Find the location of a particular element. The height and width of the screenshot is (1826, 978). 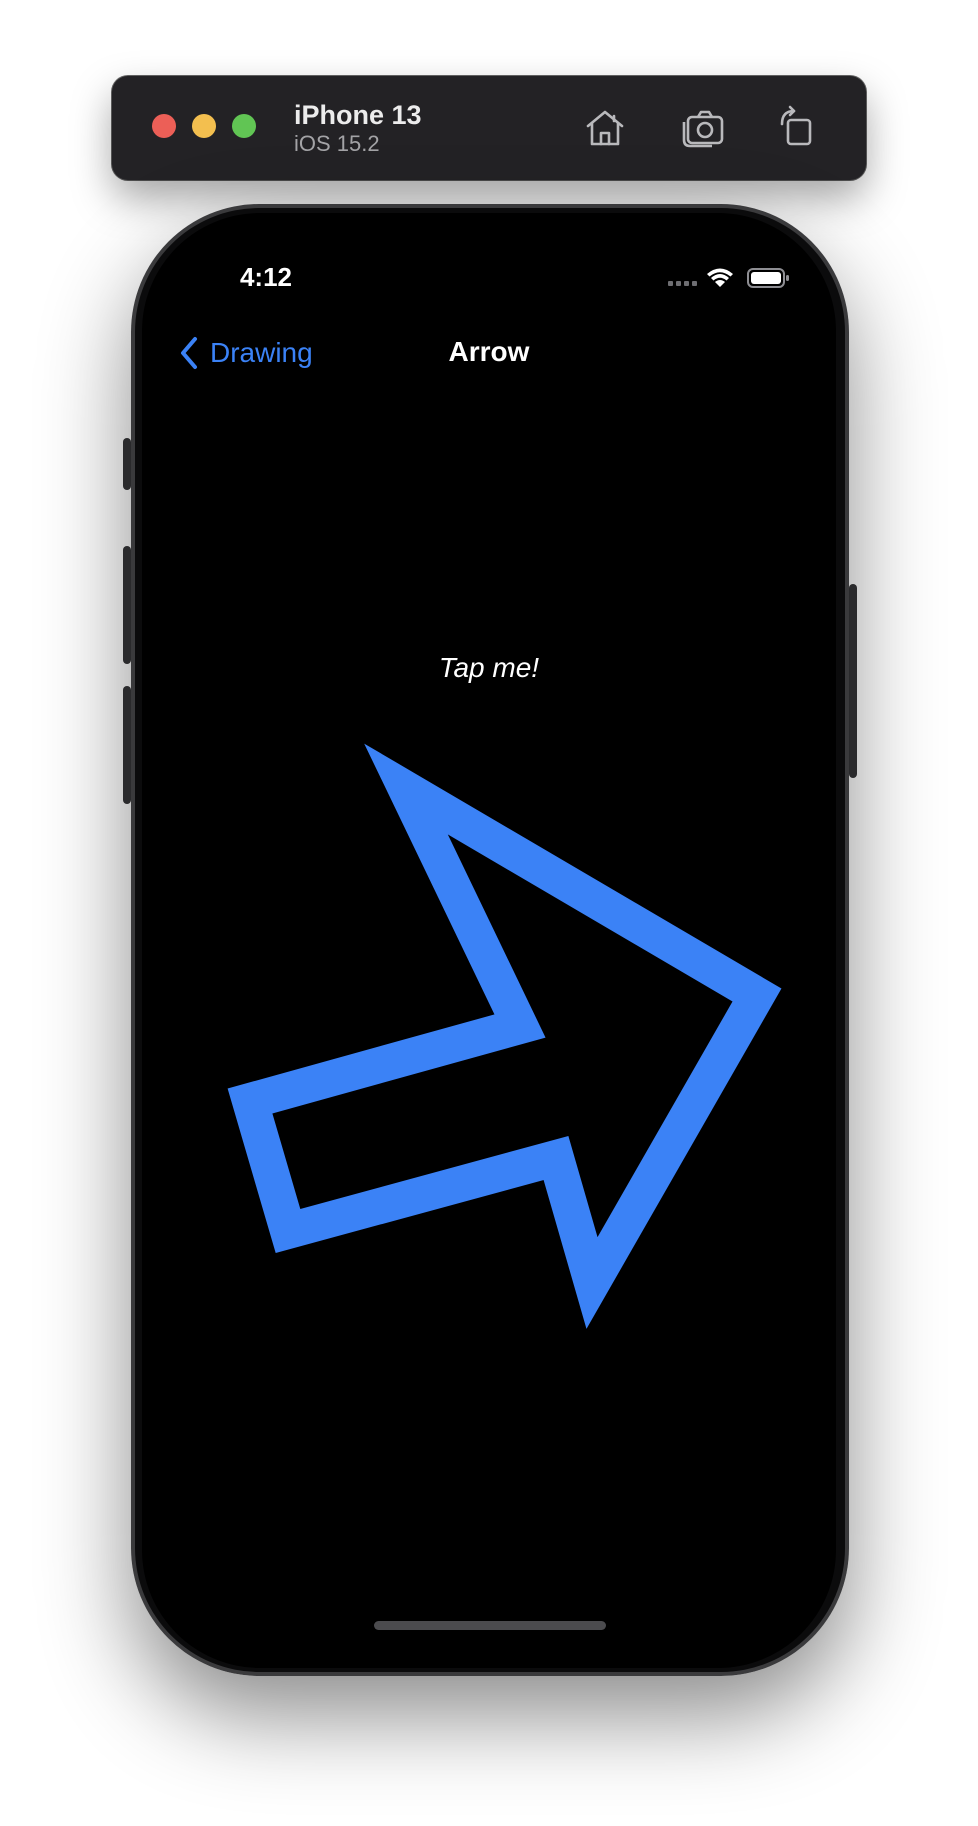

volume-up-button is located at coordinates (127, 605).